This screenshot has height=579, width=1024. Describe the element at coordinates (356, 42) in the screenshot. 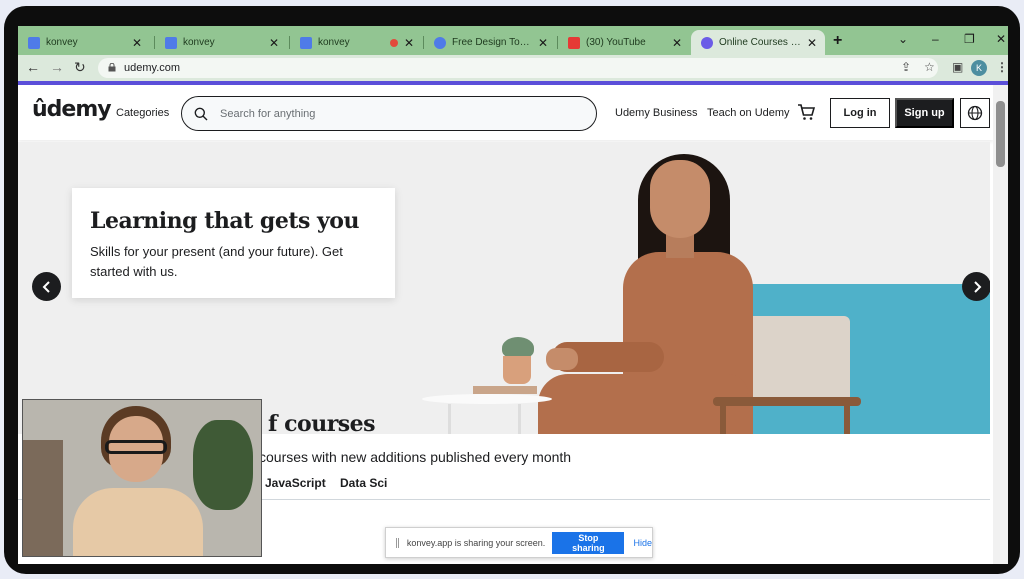

I see `tab-konvey-3: konvey ✕` at that location.